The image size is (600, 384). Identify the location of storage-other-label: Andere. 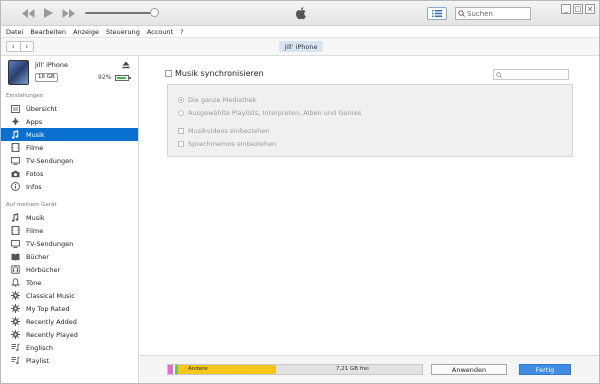
(198, 369).